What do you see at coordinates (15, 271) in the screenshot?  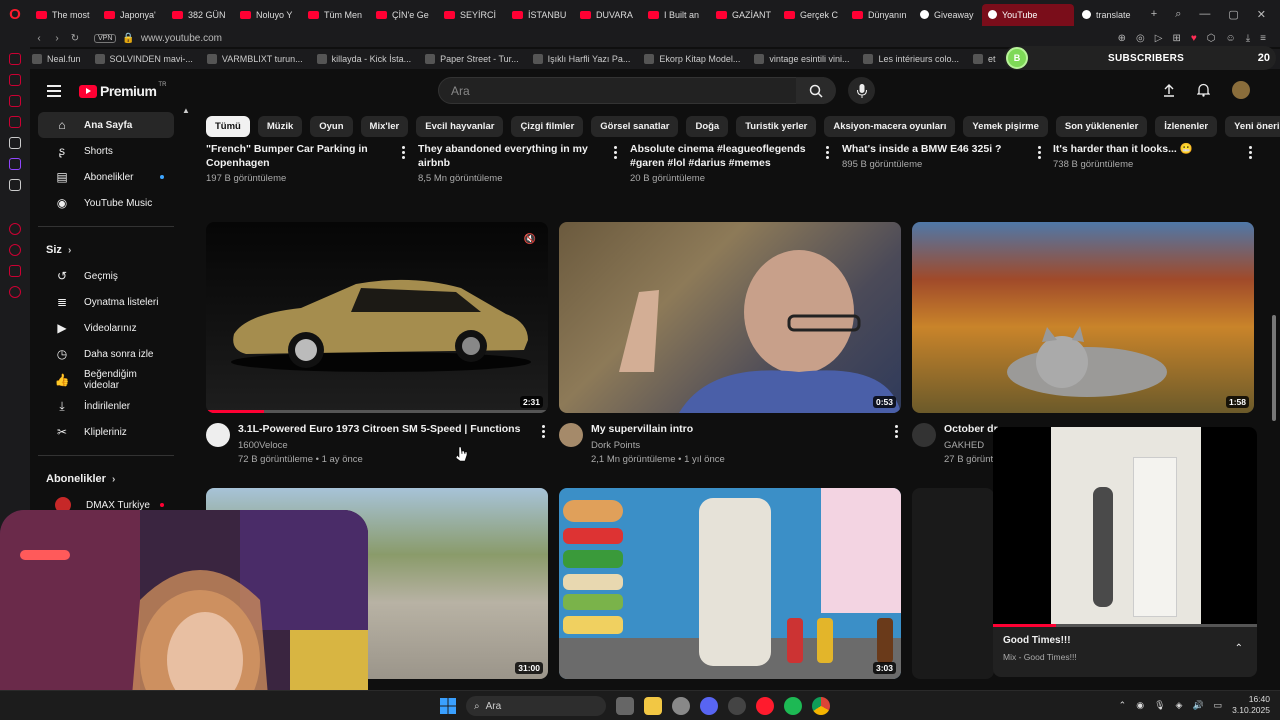 I see `pinboard-icon` at bounding box center [15, 271].